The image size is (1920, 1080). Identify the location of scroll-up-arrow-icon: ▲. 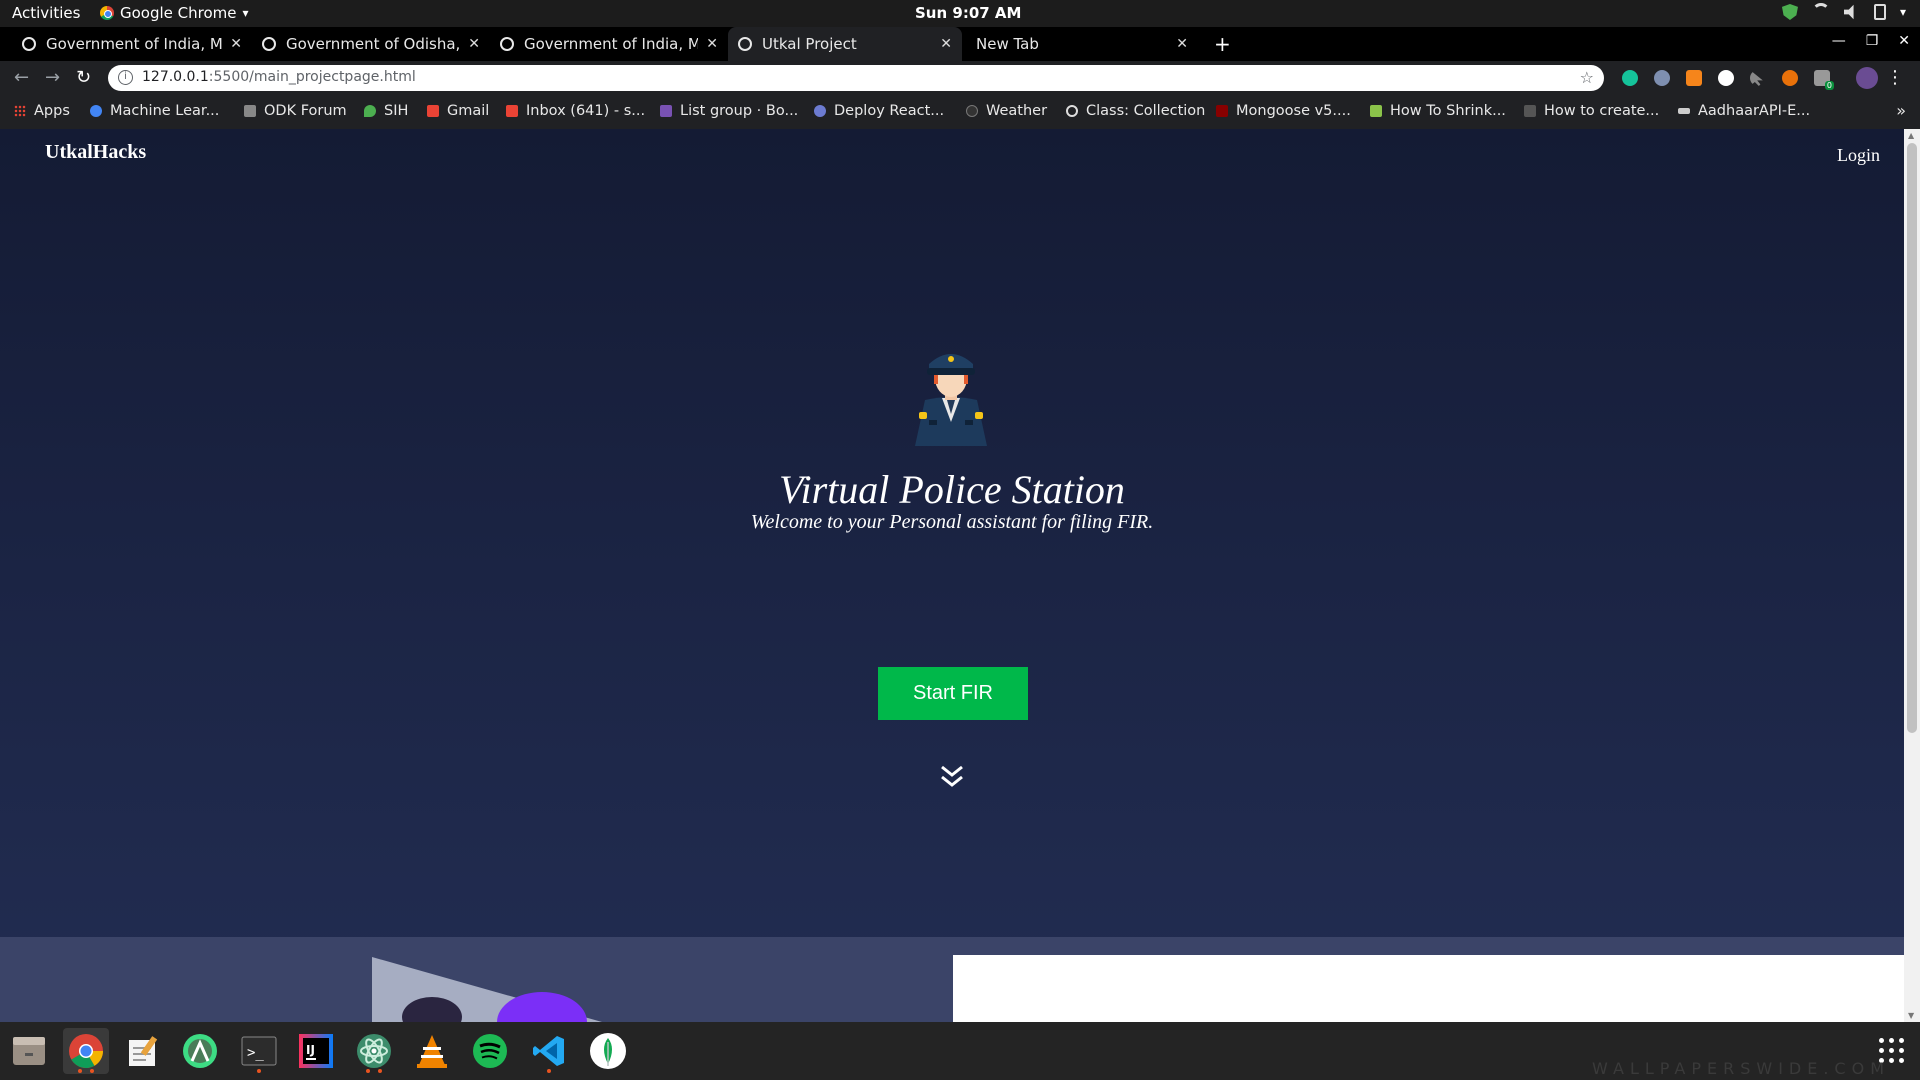
(1911, 135).